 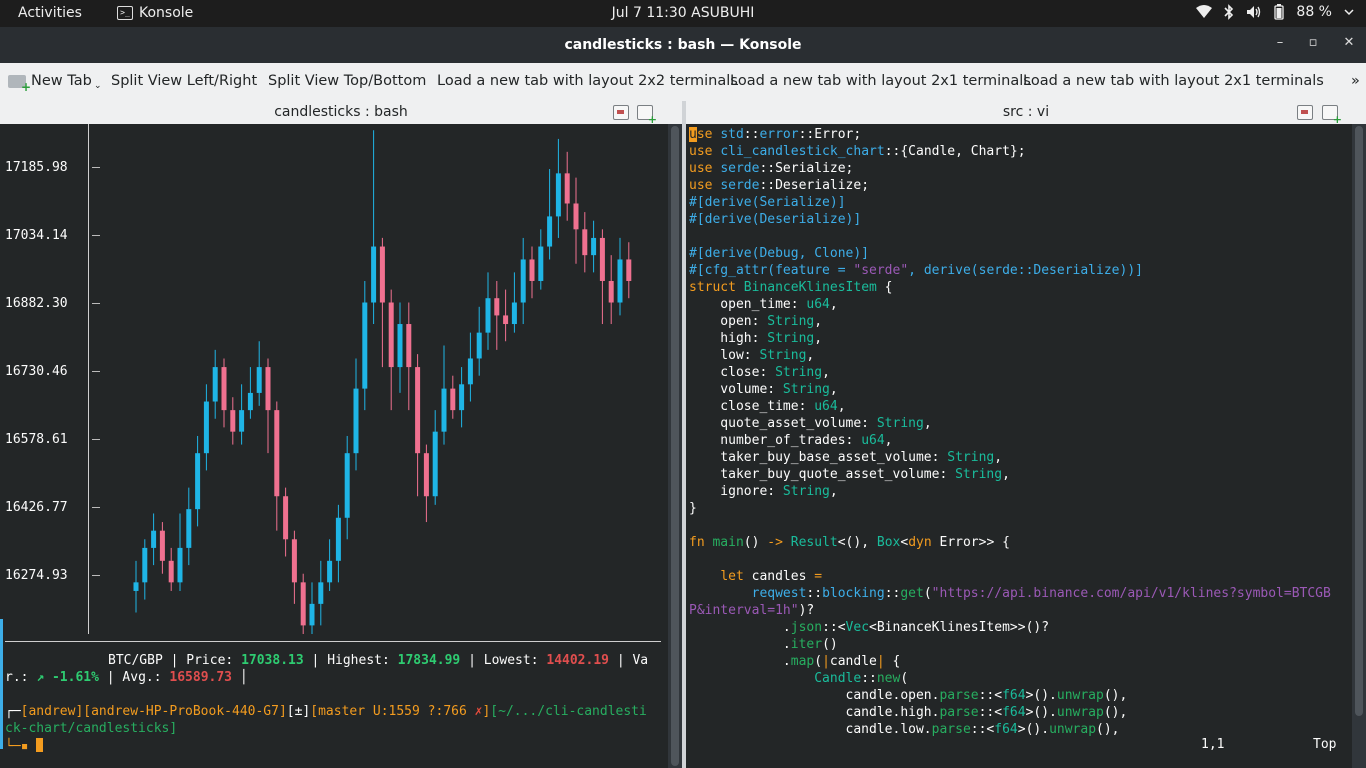 I want to click on var-label-start: Va, so click(x=640, y=660).